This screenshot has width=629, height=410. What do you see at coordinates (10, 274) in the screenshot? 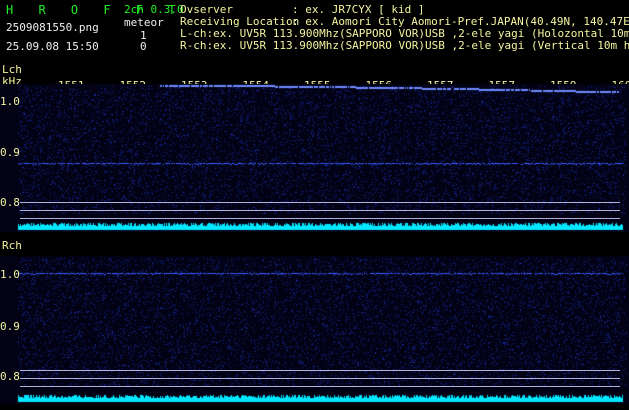
I see `rch-tick-1-0: 1.0` at bounding box center [10, 274].